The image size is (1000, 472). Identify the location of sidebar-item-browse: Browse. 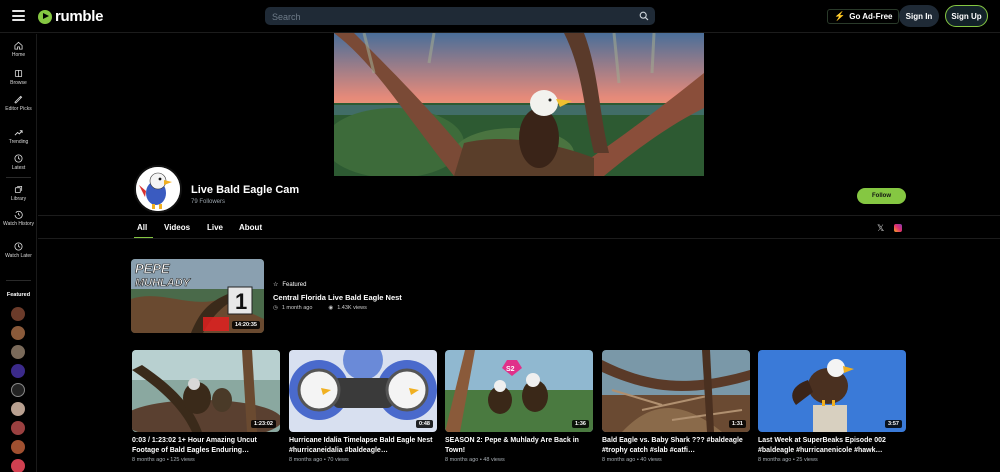
(18, 77).